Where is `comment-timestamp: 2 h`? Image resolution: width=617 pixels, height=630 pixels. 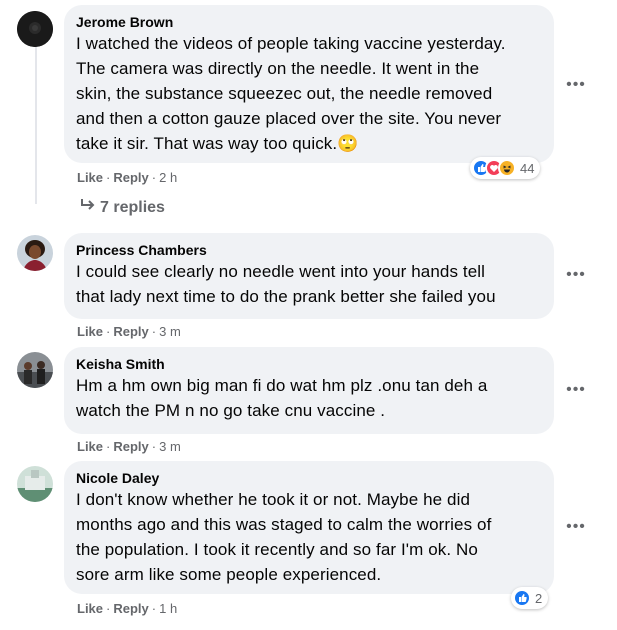
comment-timestamp: 2 h is located at coordinates (168, 177).